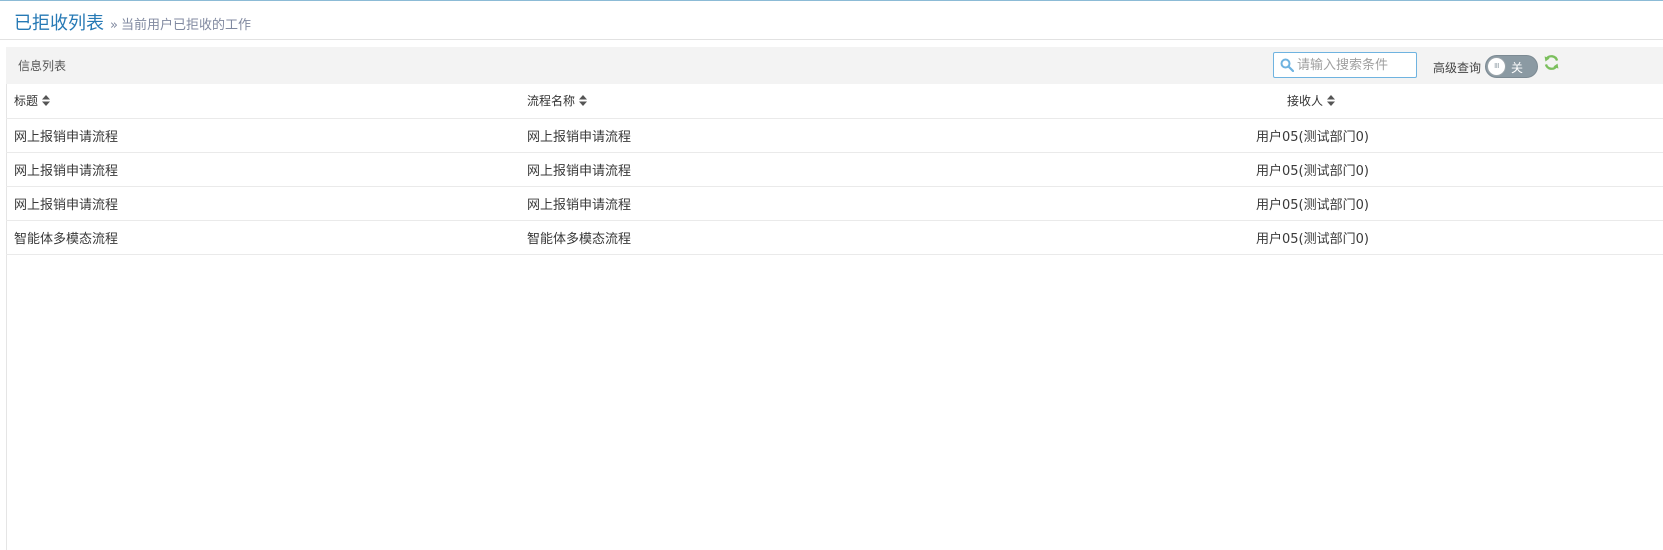 The height and width of the screenshot is (550, 1663). Describe the element at coordinates (59, 23) in the screenshot. I see `page-title: 已拒收列表` at that location.